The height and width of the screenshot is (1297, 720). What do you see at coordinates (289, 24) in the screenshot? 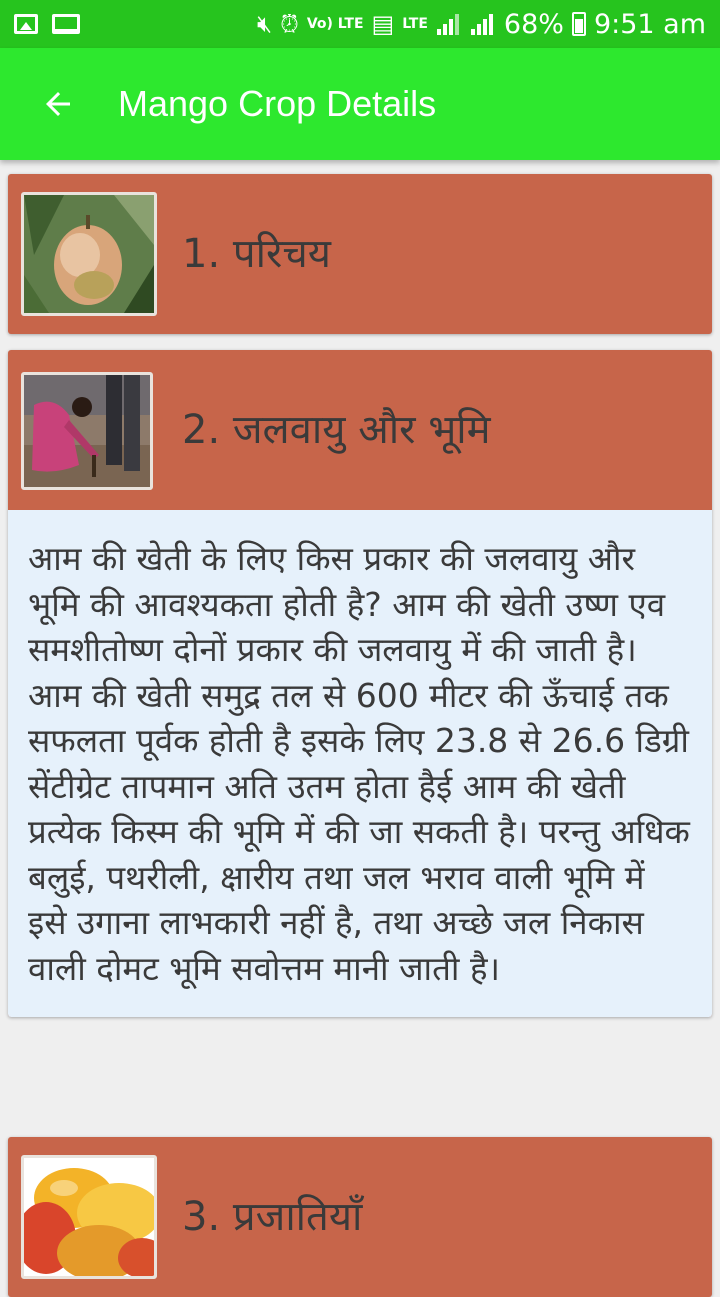
I see `alarm-icon: ⏰︎` at bounding box center [289, 24].